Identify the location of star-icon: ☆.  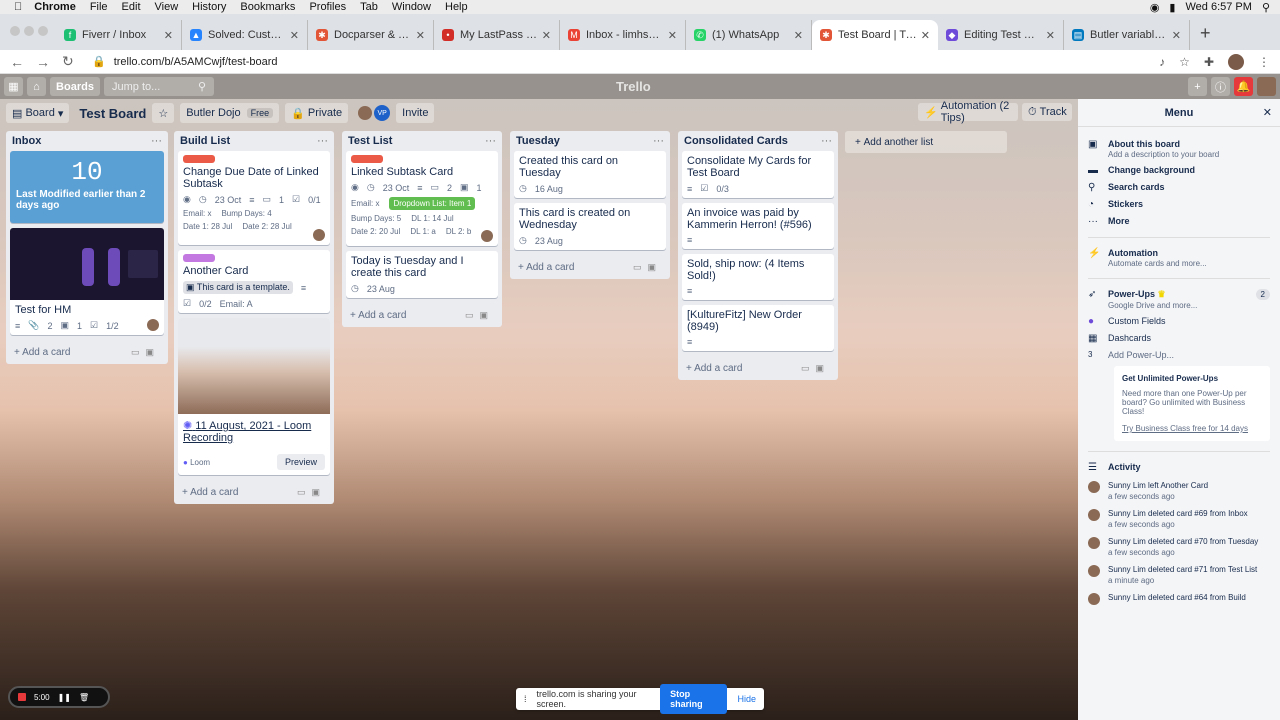
(1184, 62).